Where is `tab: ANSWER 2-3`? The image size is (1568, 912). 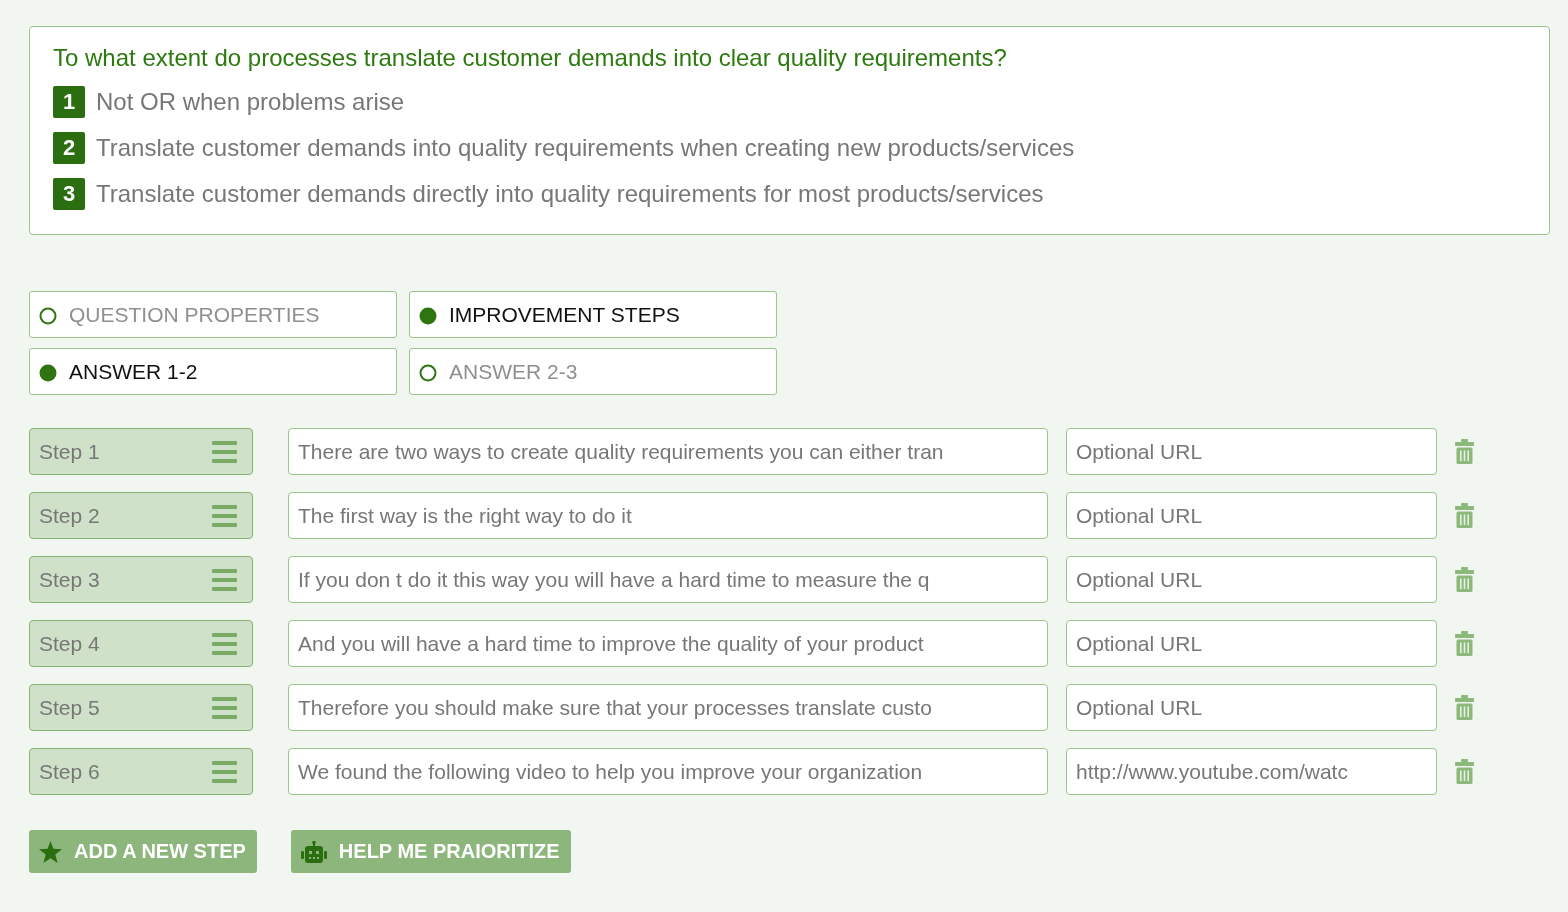
tab: ANSWER 2-3 is located at coordinates (593, 371).